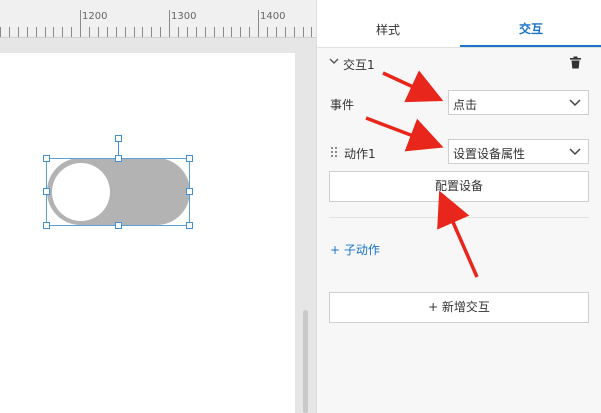  I want to click on action-select: 设置设备属性, so click(518, 151).